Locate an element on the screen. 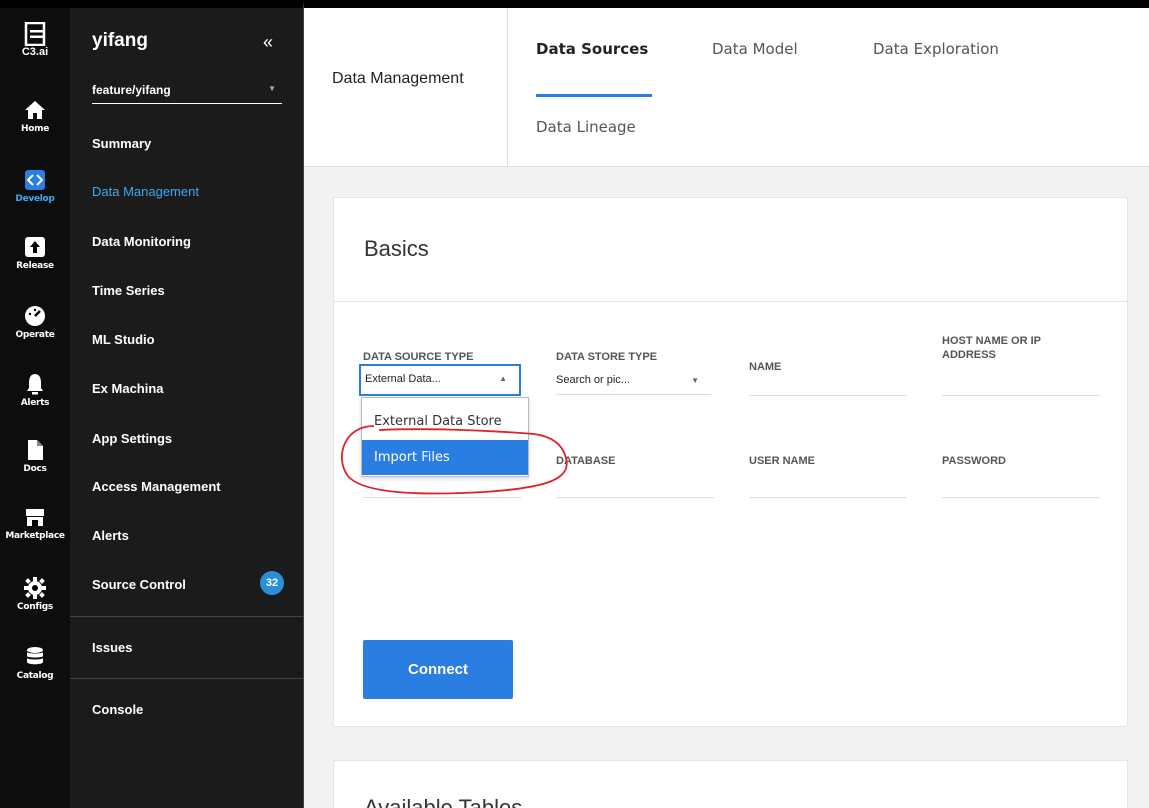 The image size is (1149, 808). data-source-type-select: External Data... ▲ is located at coordinates (440, 380).